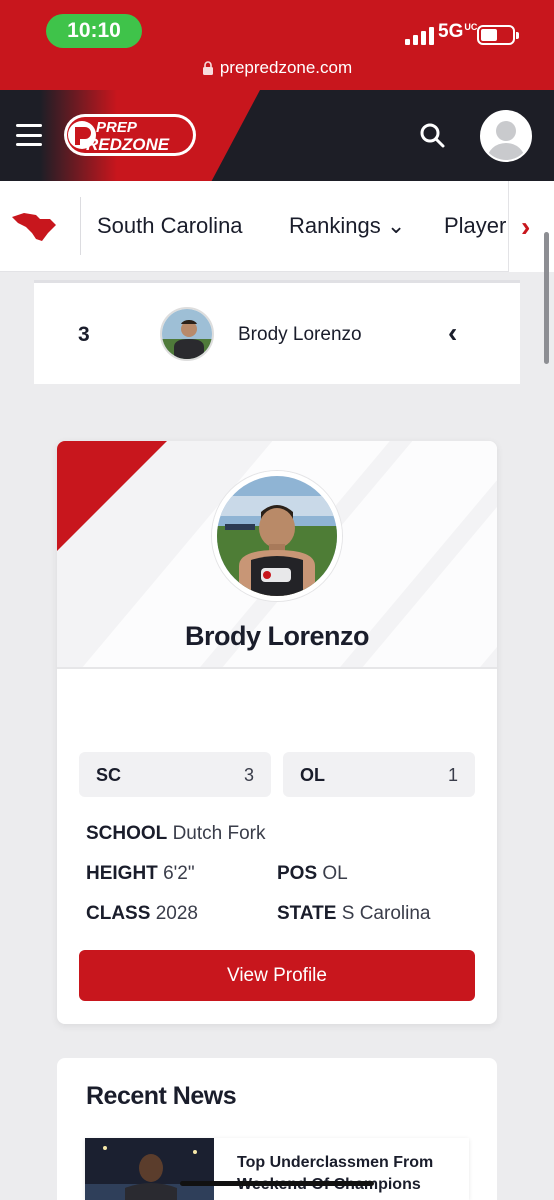 The image size is (554, 1200). What do you see at coordinates (386, 913) in the screenshot?
I see `state-value: S Carolina` at bounding box center [386, 913].